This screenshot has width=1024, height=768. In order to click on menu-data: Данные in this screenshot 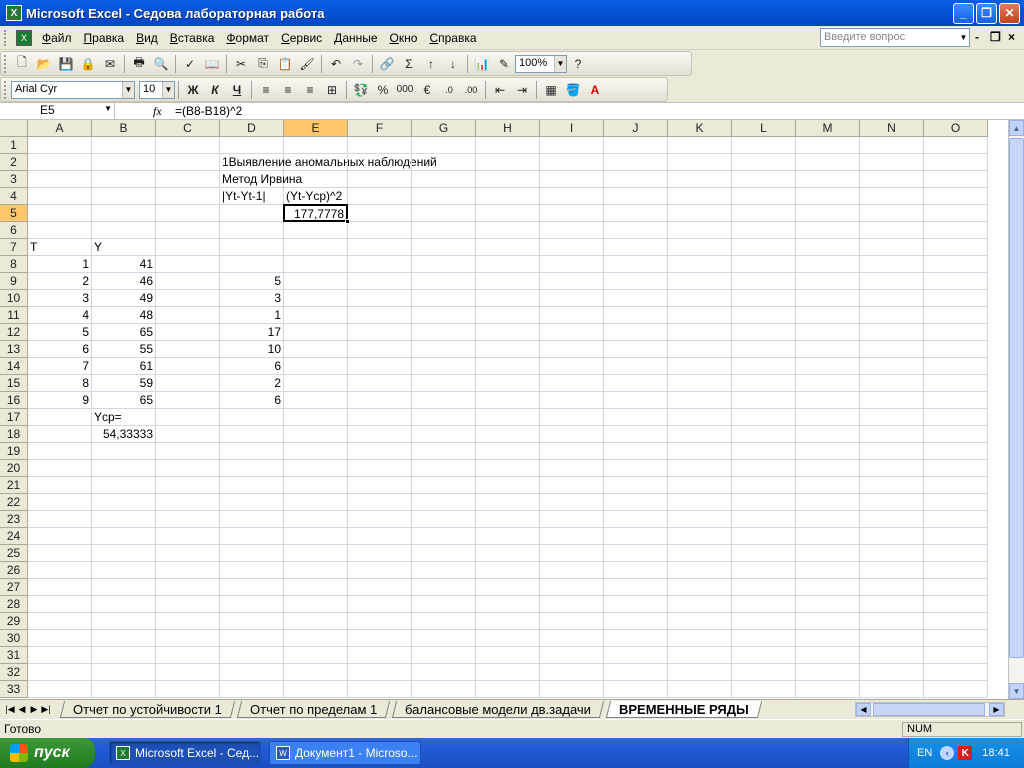, I will do `click(355, 38)`.